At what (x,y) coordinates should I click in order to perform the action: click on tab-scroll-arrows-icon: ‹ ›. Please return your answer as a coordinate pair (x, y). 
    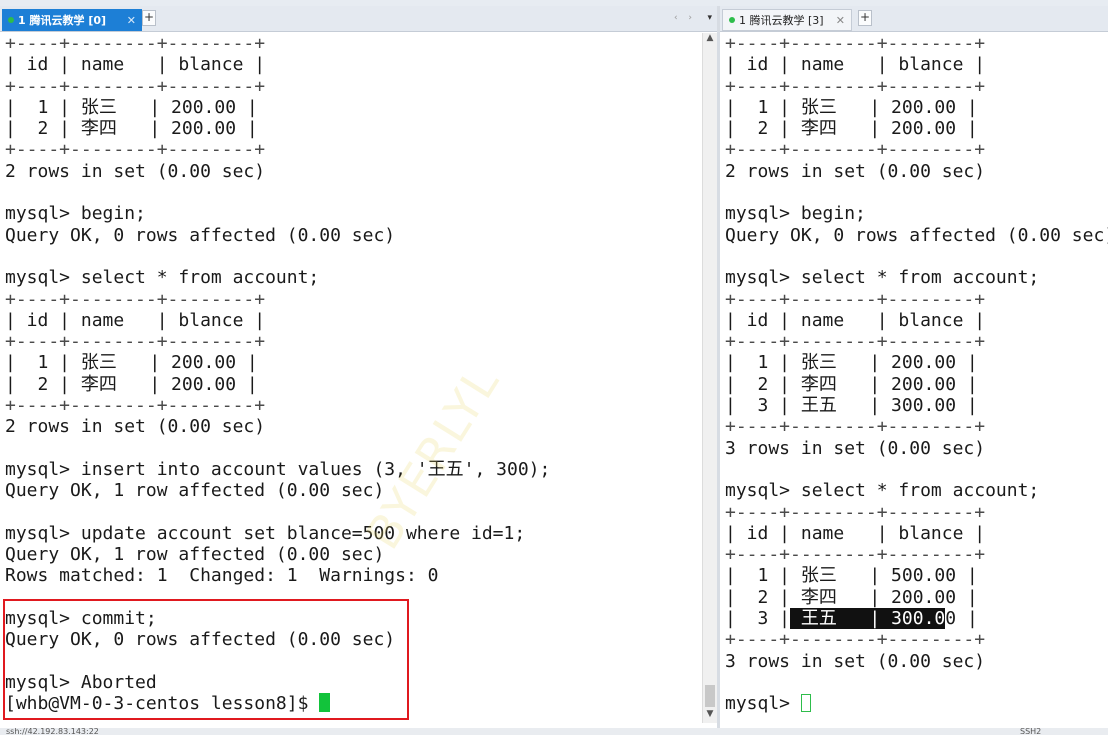
    Looking at the image, I should click on (685, 18).